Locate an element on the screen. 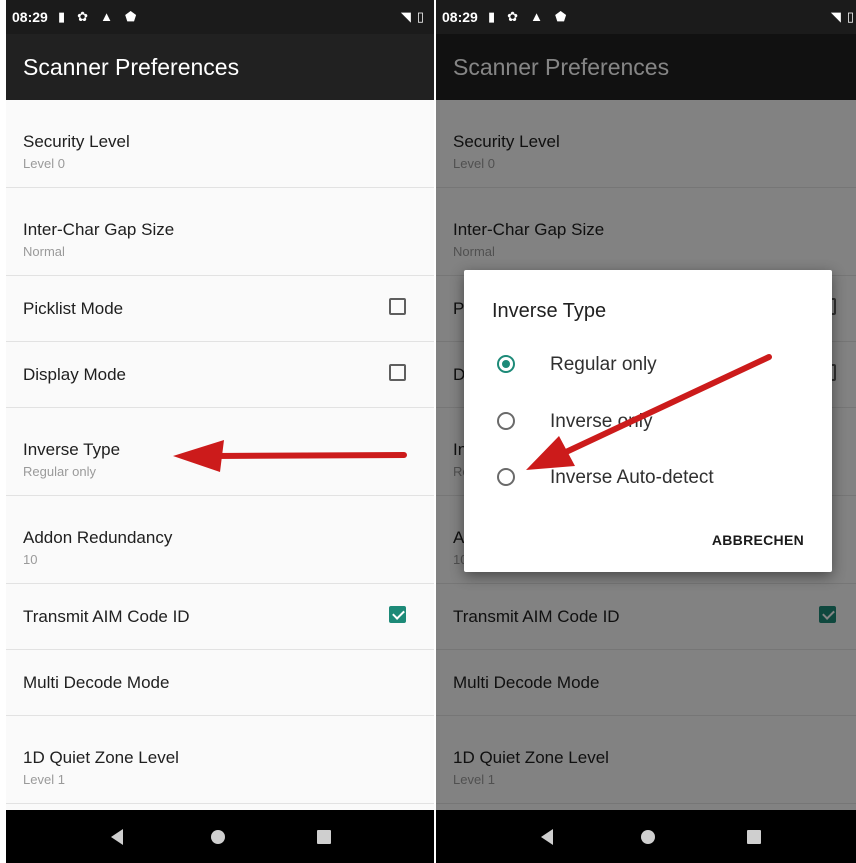 The width and height of the screenshot is (856, 863). display-mode-checkbox is located at coordinates (397, 372).